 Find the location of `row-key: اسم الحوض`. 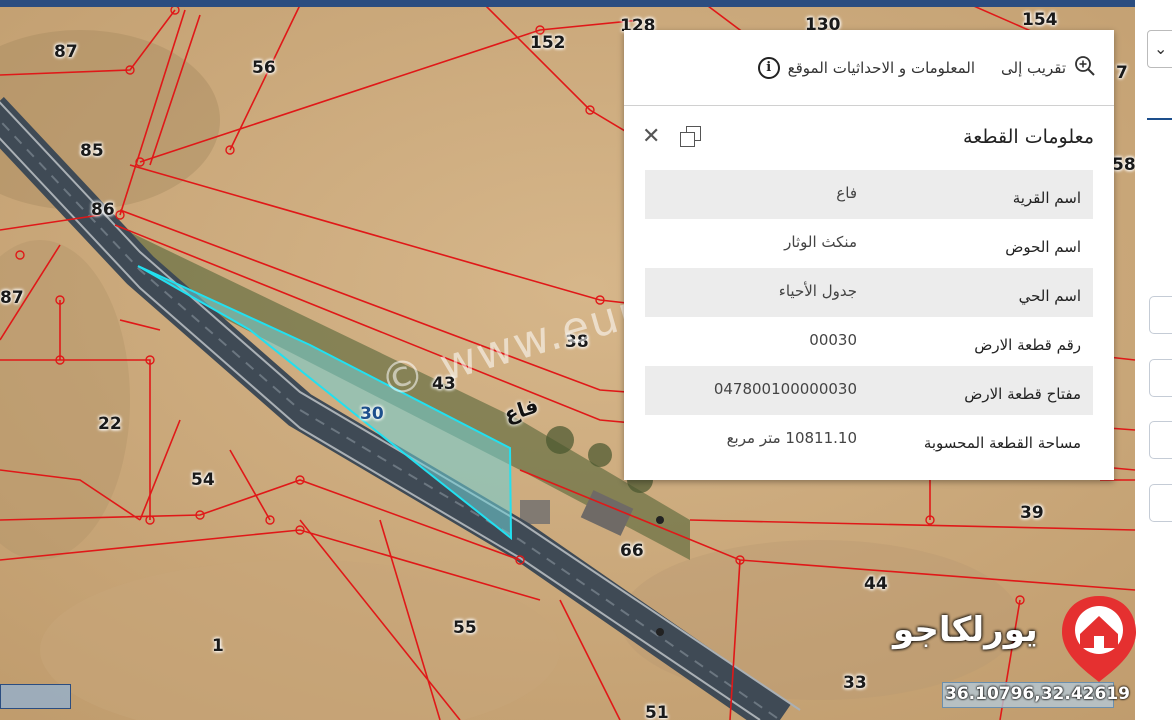

row-key: اسم الحوض is located at coordinates (1043, 246).